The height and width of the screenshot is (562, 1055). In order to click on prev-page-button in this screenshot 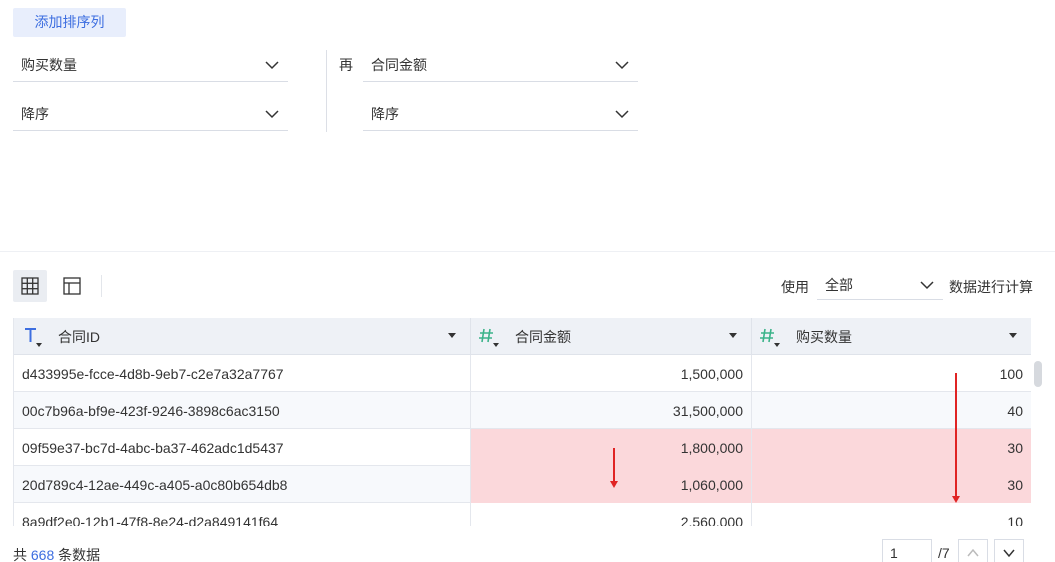, I will do `click(973, 550)`.